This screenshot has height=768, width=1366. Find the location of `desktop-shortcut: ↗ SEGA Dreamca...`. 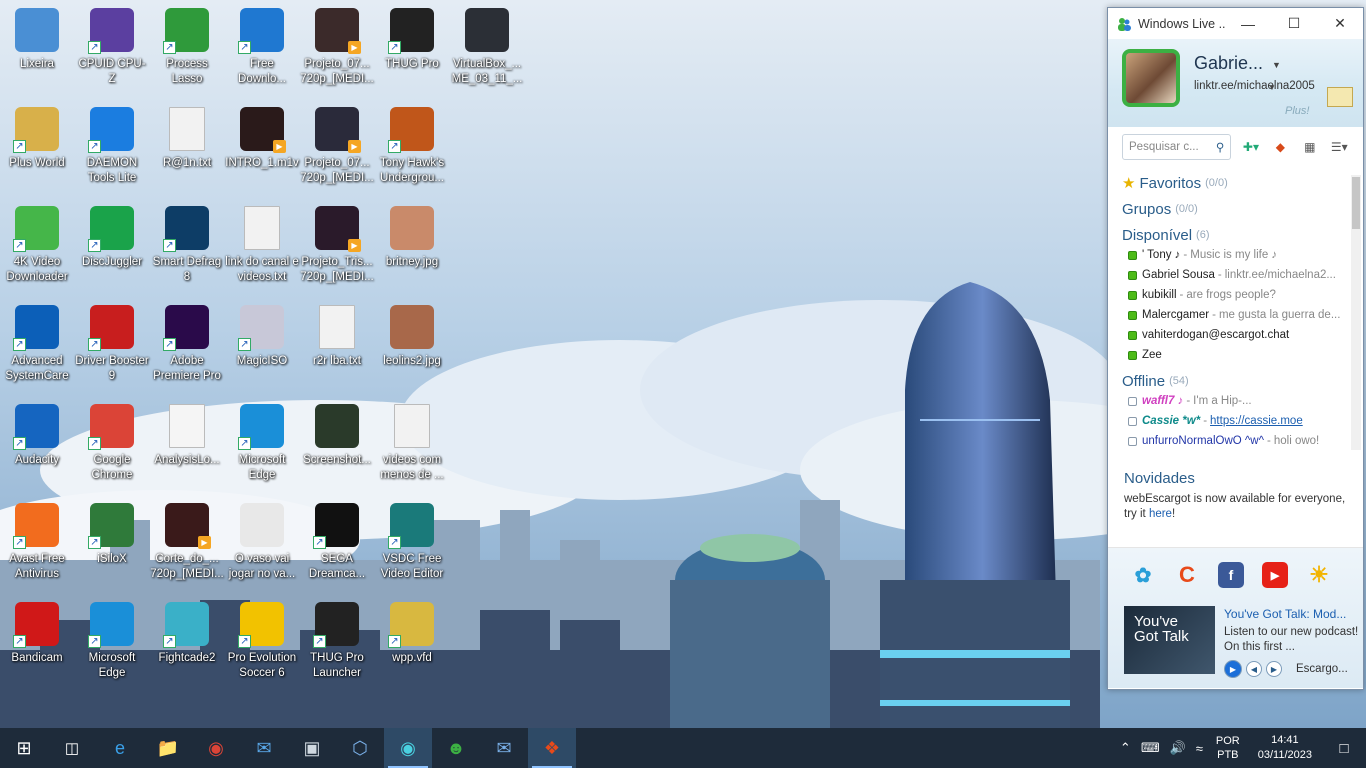

desktop-shortcut: ↗ SEGA Dreamca... is located at coordinates (337, 543).